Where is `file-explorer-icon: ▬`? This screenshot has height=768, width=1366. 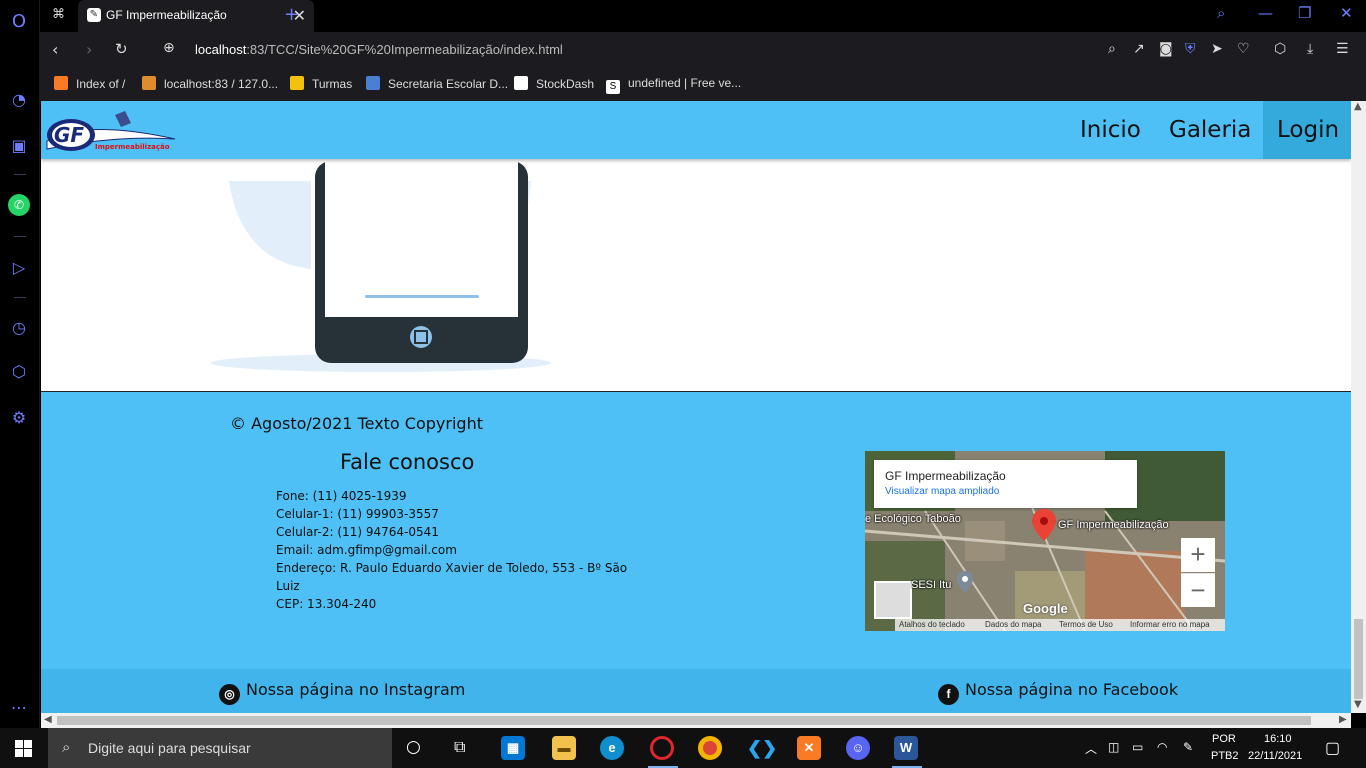 file-explorer-icon: ▬ is located at coordinates (564, 748).